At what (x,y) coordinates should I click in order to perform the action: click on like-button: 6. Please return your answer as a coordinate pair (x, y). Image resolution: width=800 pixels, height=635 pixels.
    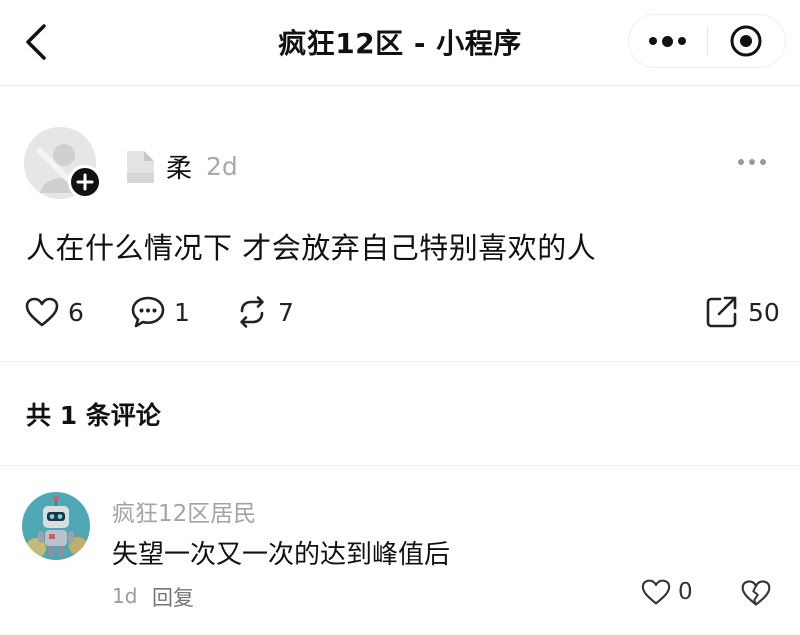
    Looking at the image, I should click on (54, 312).